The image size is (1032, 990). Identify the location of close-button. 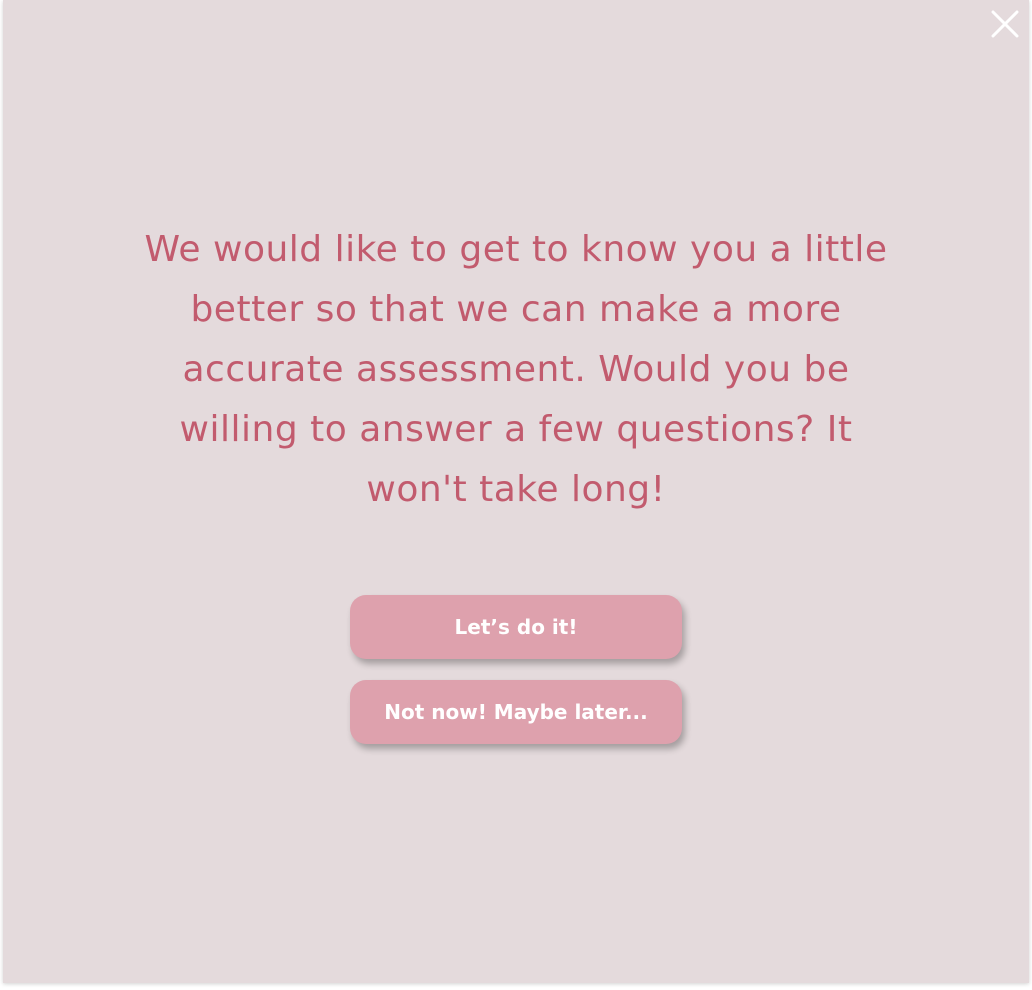
(1005, 24).